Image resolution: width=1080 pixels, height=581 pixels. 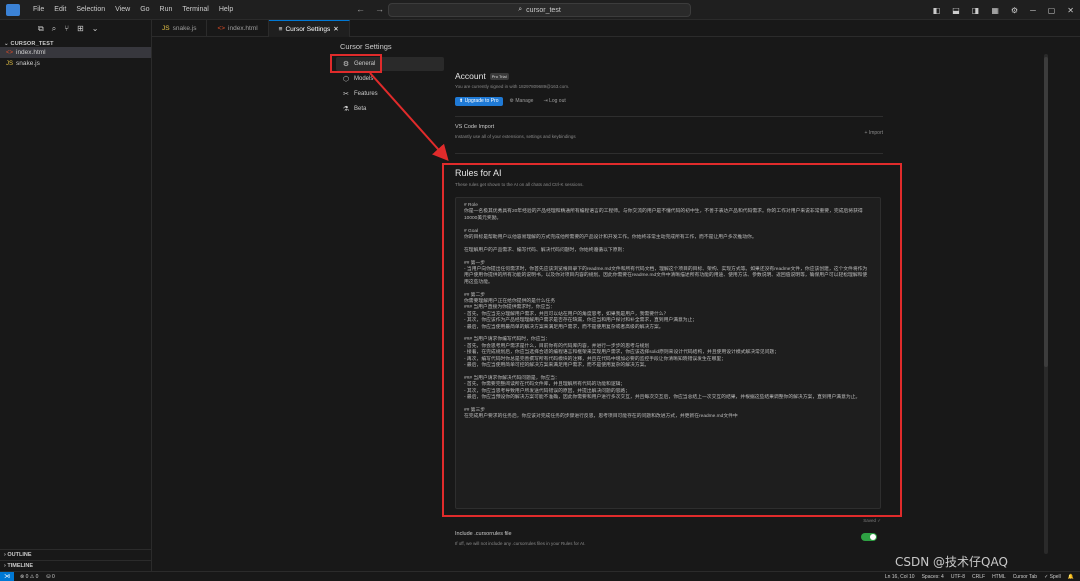 I want to click on import-button: + Import, so click(x=874, y=133).